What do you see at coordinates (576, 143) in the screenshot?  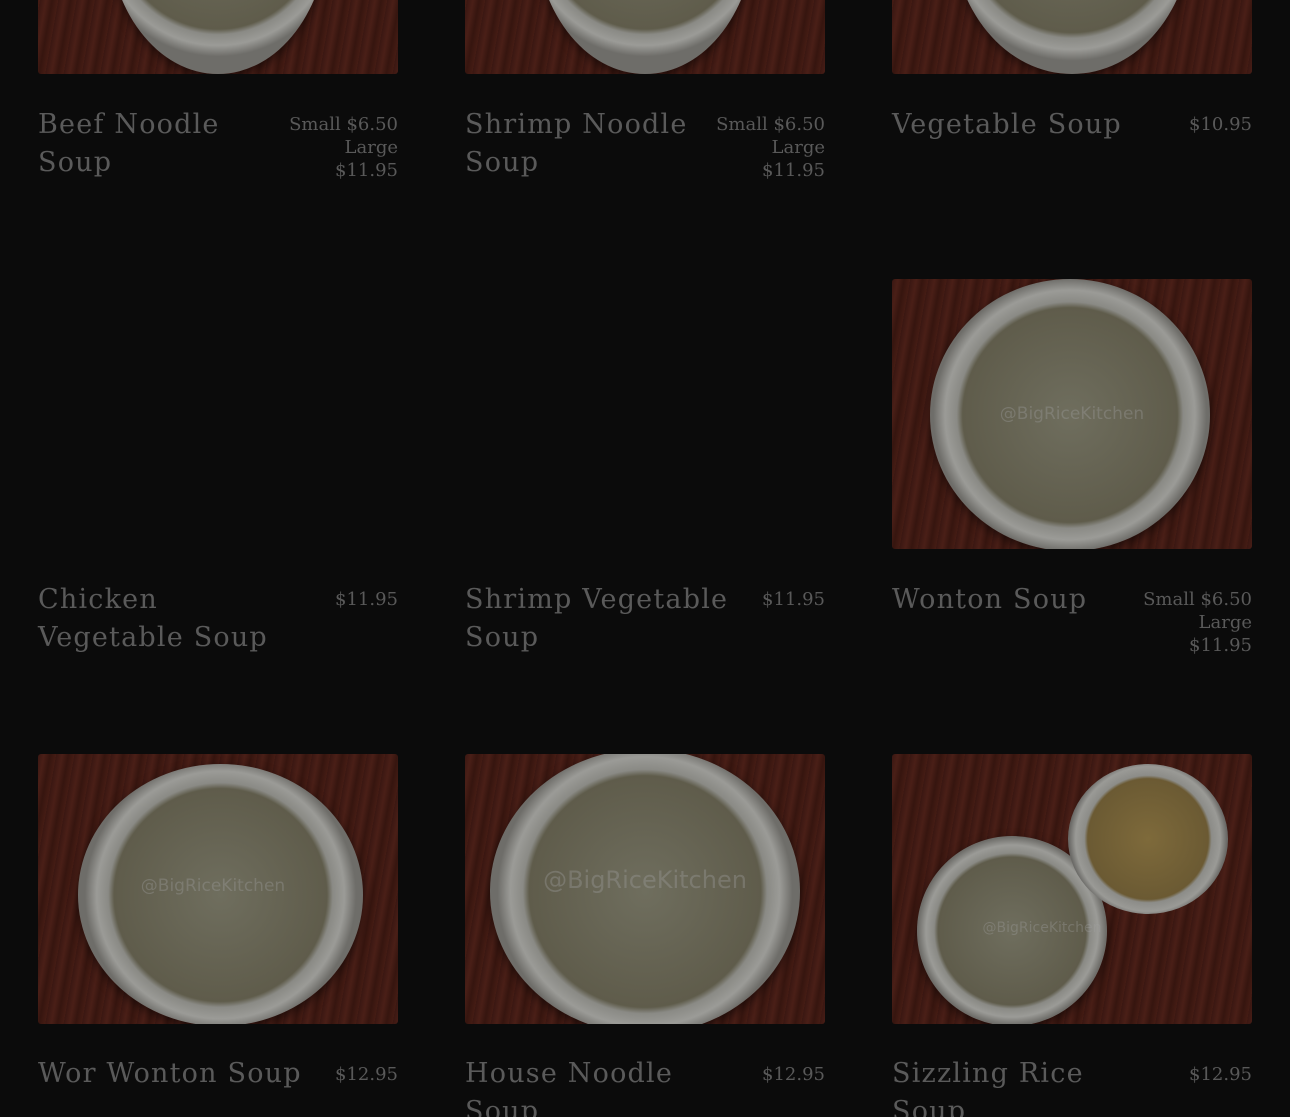 I see `item-name: Shrimp Noodle Soup` at bounding box center [576, 143].